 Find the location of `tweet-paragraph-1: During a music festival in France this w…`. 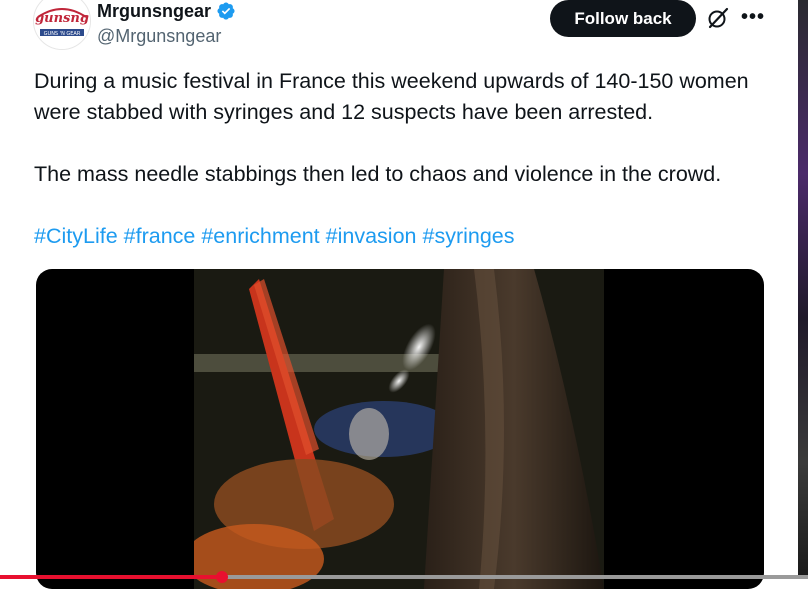

tweet-paragraph-1: During a music festival in France this w… is located at coordinates (391, 96).